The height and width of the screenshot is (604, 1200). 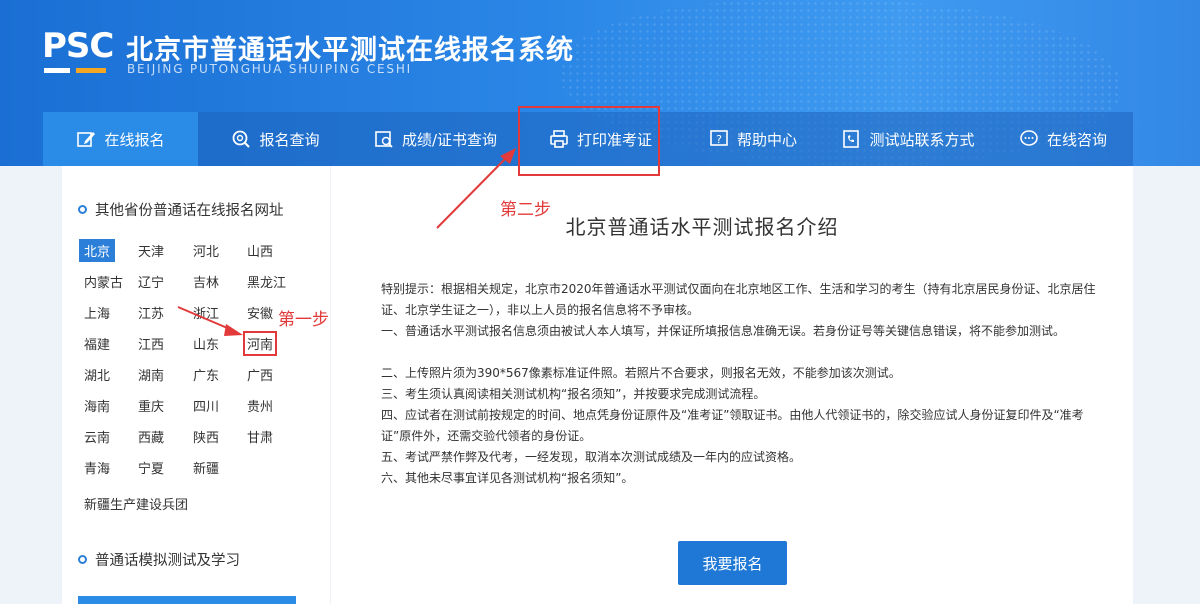 What do you see at coordinates (206, 374) in the screenshot?
I see `province-link: 广东` at bounding box center [206, 374].